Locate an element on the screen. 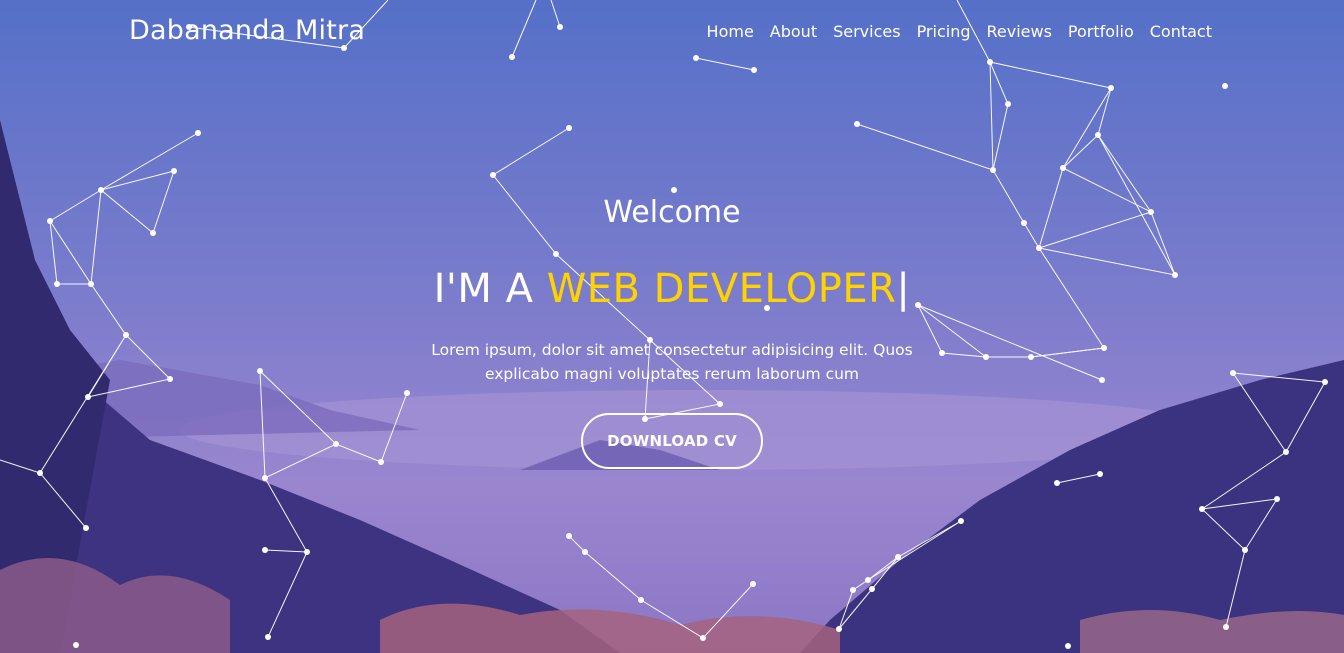 The width and height of the screenshot is (1344, 653). headline-role: WEB DEVELOPER is located at coordinates (721, 289).